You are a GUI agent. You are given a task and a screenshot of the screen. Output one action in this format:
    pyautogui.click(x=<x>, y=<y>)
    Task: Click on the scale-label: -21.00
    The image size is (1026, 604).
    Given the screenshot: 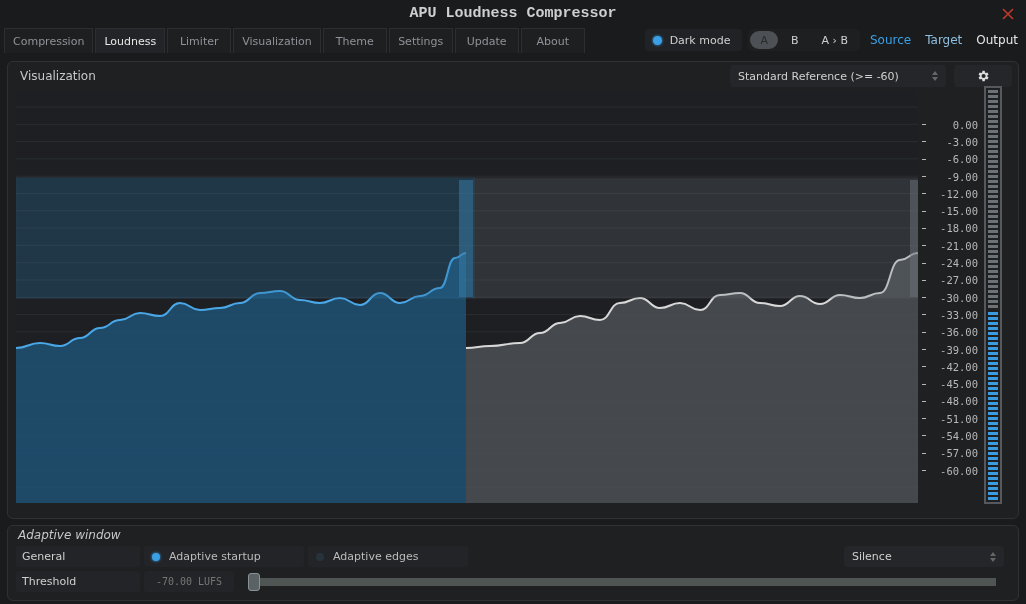 What is the action you would take?
    pyautogui.click(x=959, y=245)
    